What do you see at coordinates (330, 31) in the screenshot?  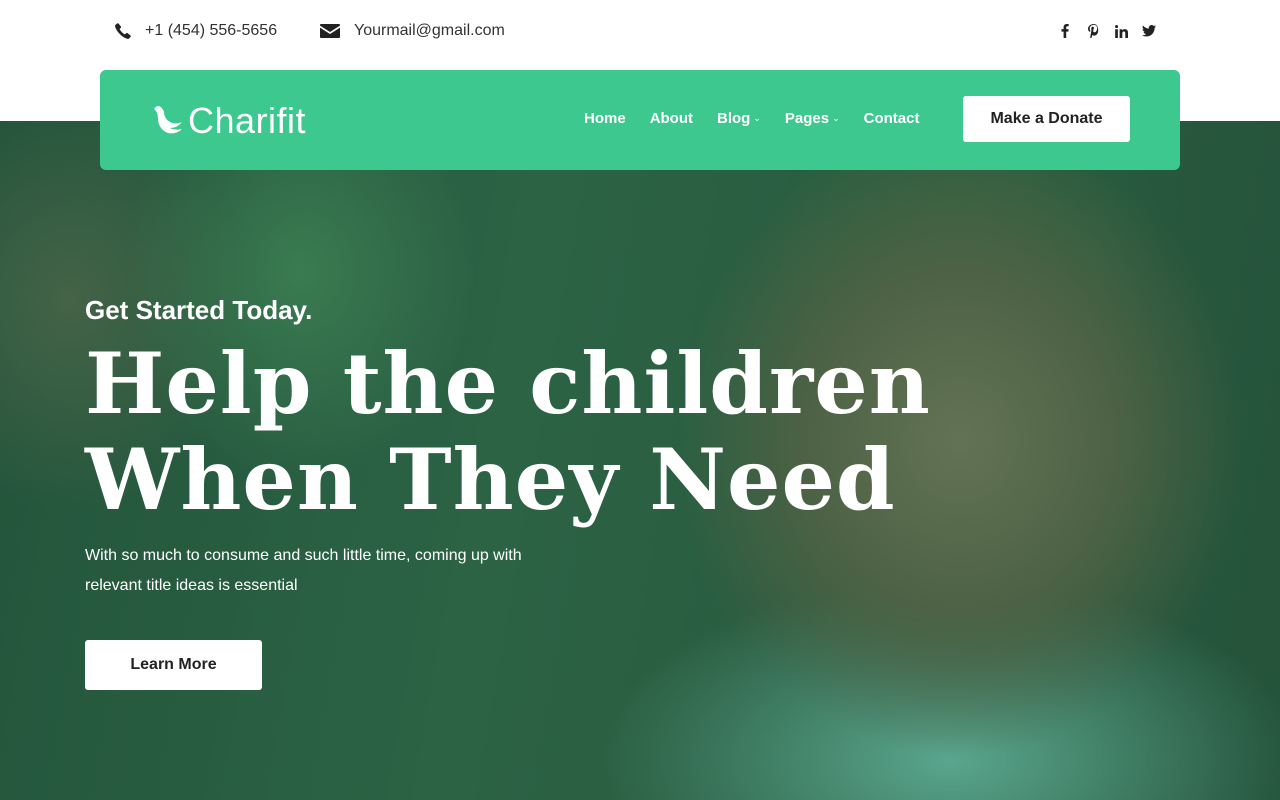 I see `envelope-icon` at bounding box center [330, 31].